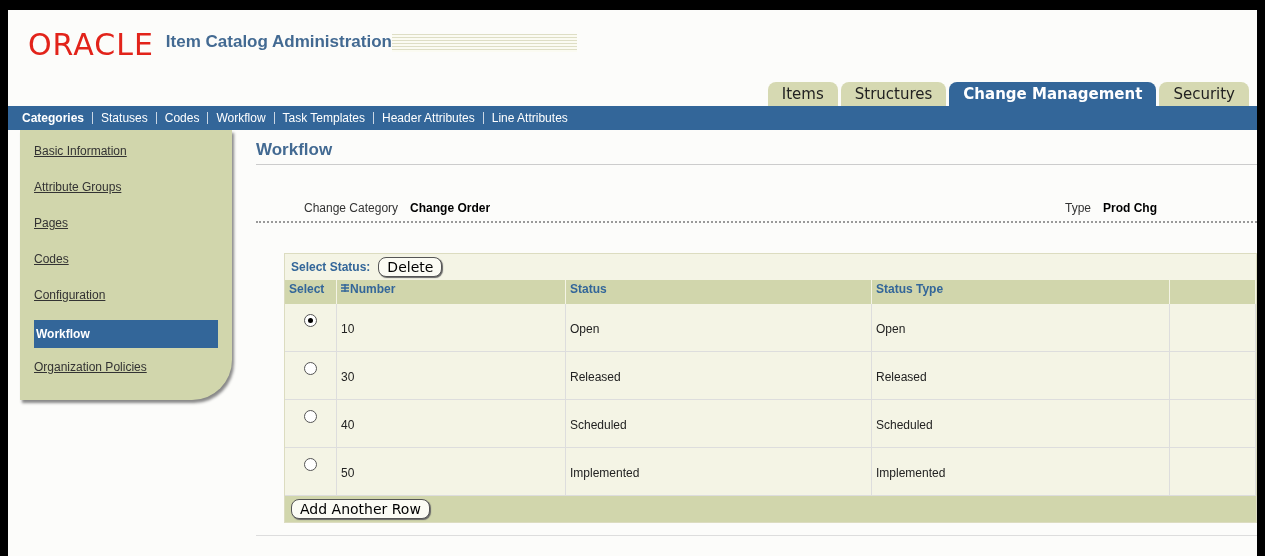  I want to click on table-cell: 50, so click(451, 472).